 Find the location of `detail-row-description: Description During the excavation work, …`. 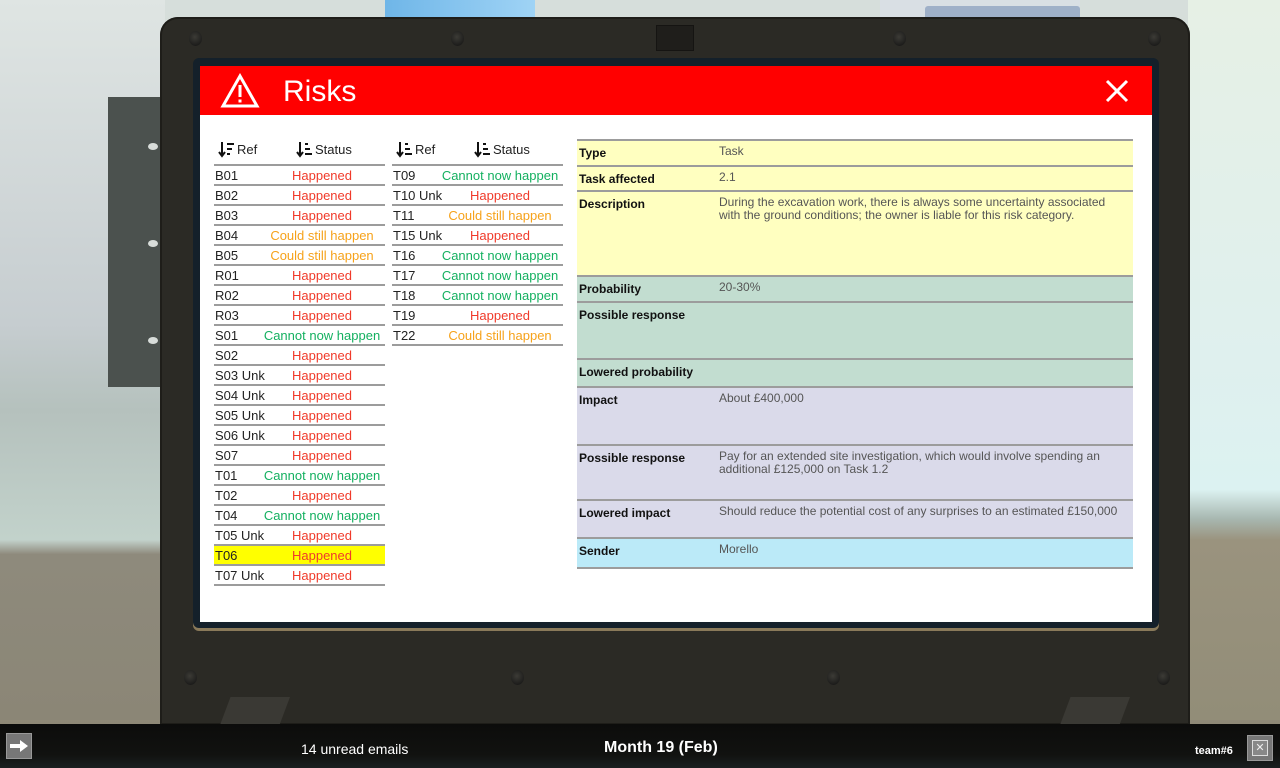

detail-row-description: Description During the excavation work, … is located at coordinates (855, 234).